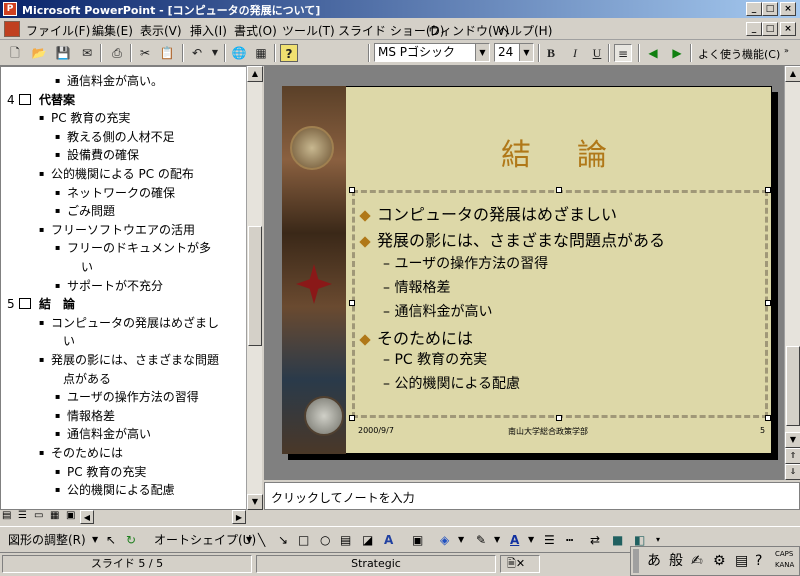  Describe the element at coordinates (117, 53) in the screenshot. I see `print-icon: ⎙` at that location.